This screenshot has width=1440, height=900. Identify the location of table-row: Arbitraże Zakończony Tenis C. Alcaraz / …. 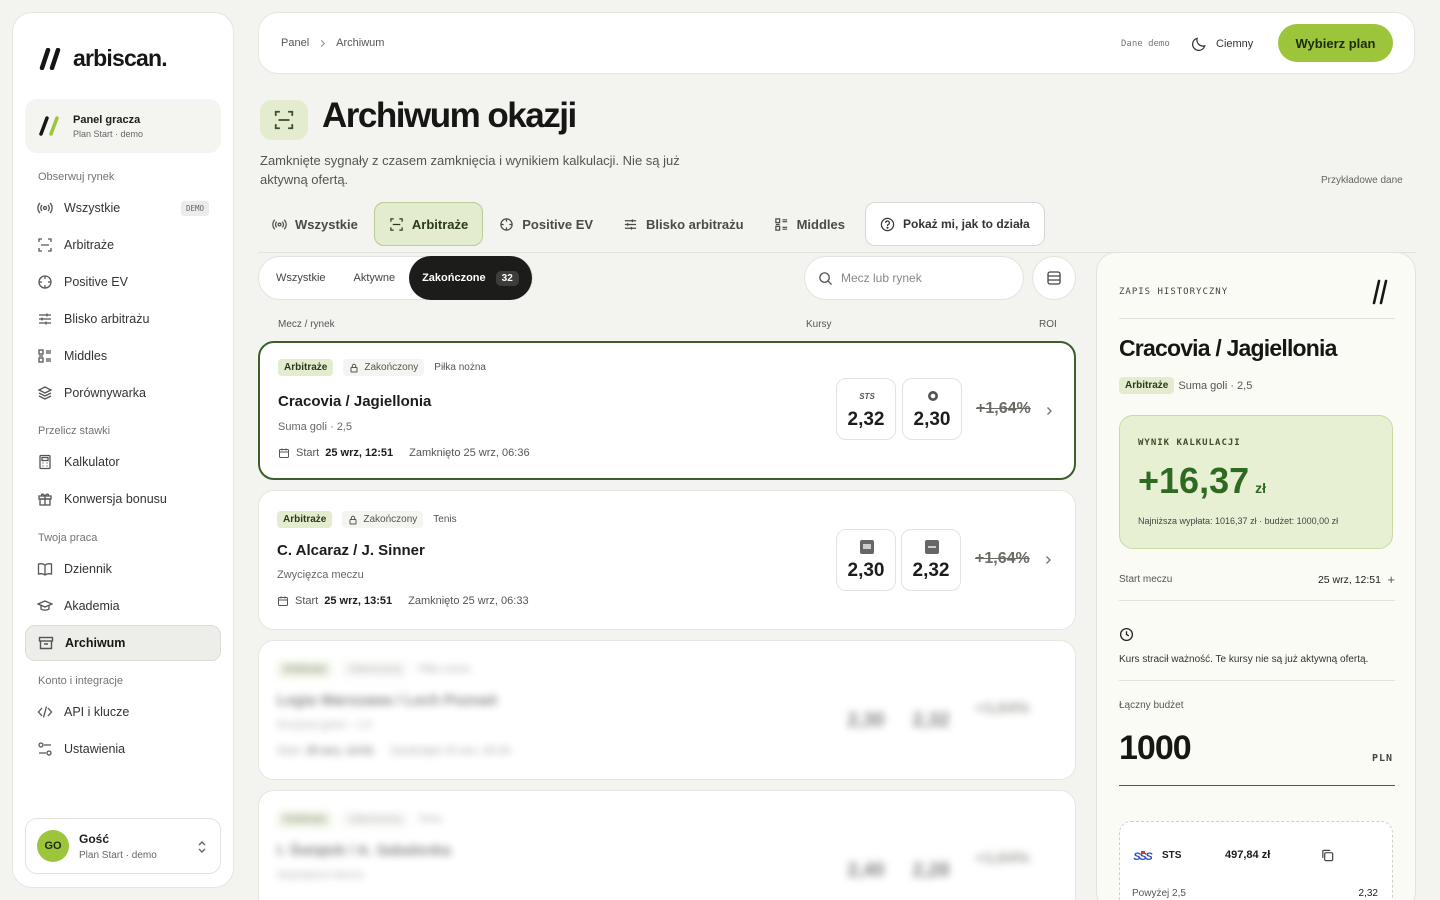
(667, 560).